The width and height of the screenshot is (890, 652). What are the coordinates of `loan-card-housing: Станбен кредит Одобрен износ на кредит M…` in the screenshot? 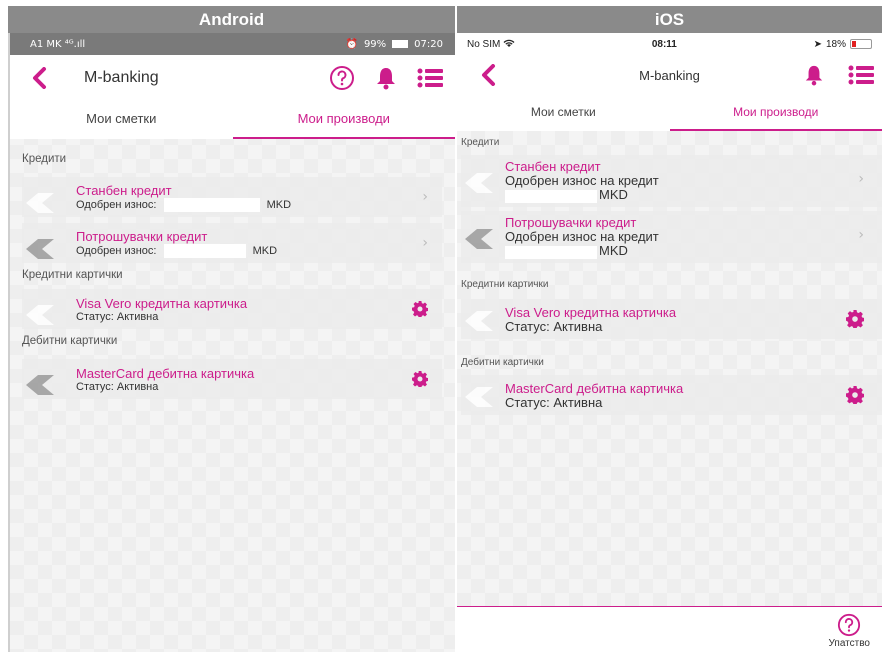 It's located at (671, 181).